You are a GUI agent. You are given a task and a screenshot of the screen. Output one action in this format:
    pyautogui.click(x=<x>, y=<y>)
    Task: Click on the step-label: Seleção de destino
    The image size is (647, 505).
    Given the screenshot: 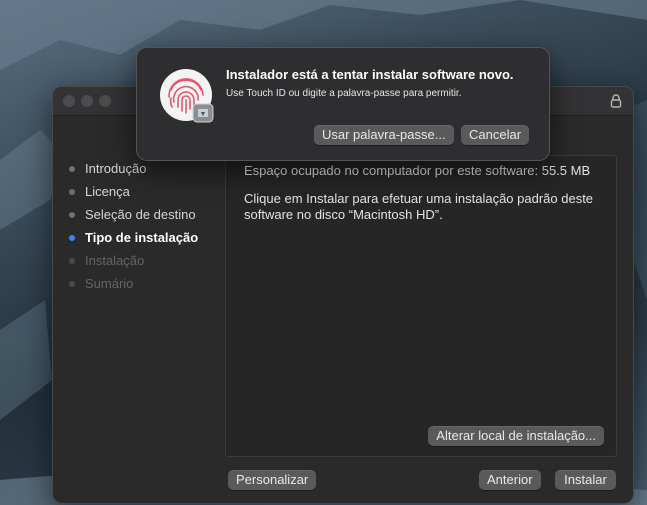 What is the action you would take?
    pyautogui.click(x=140, y=214)
    